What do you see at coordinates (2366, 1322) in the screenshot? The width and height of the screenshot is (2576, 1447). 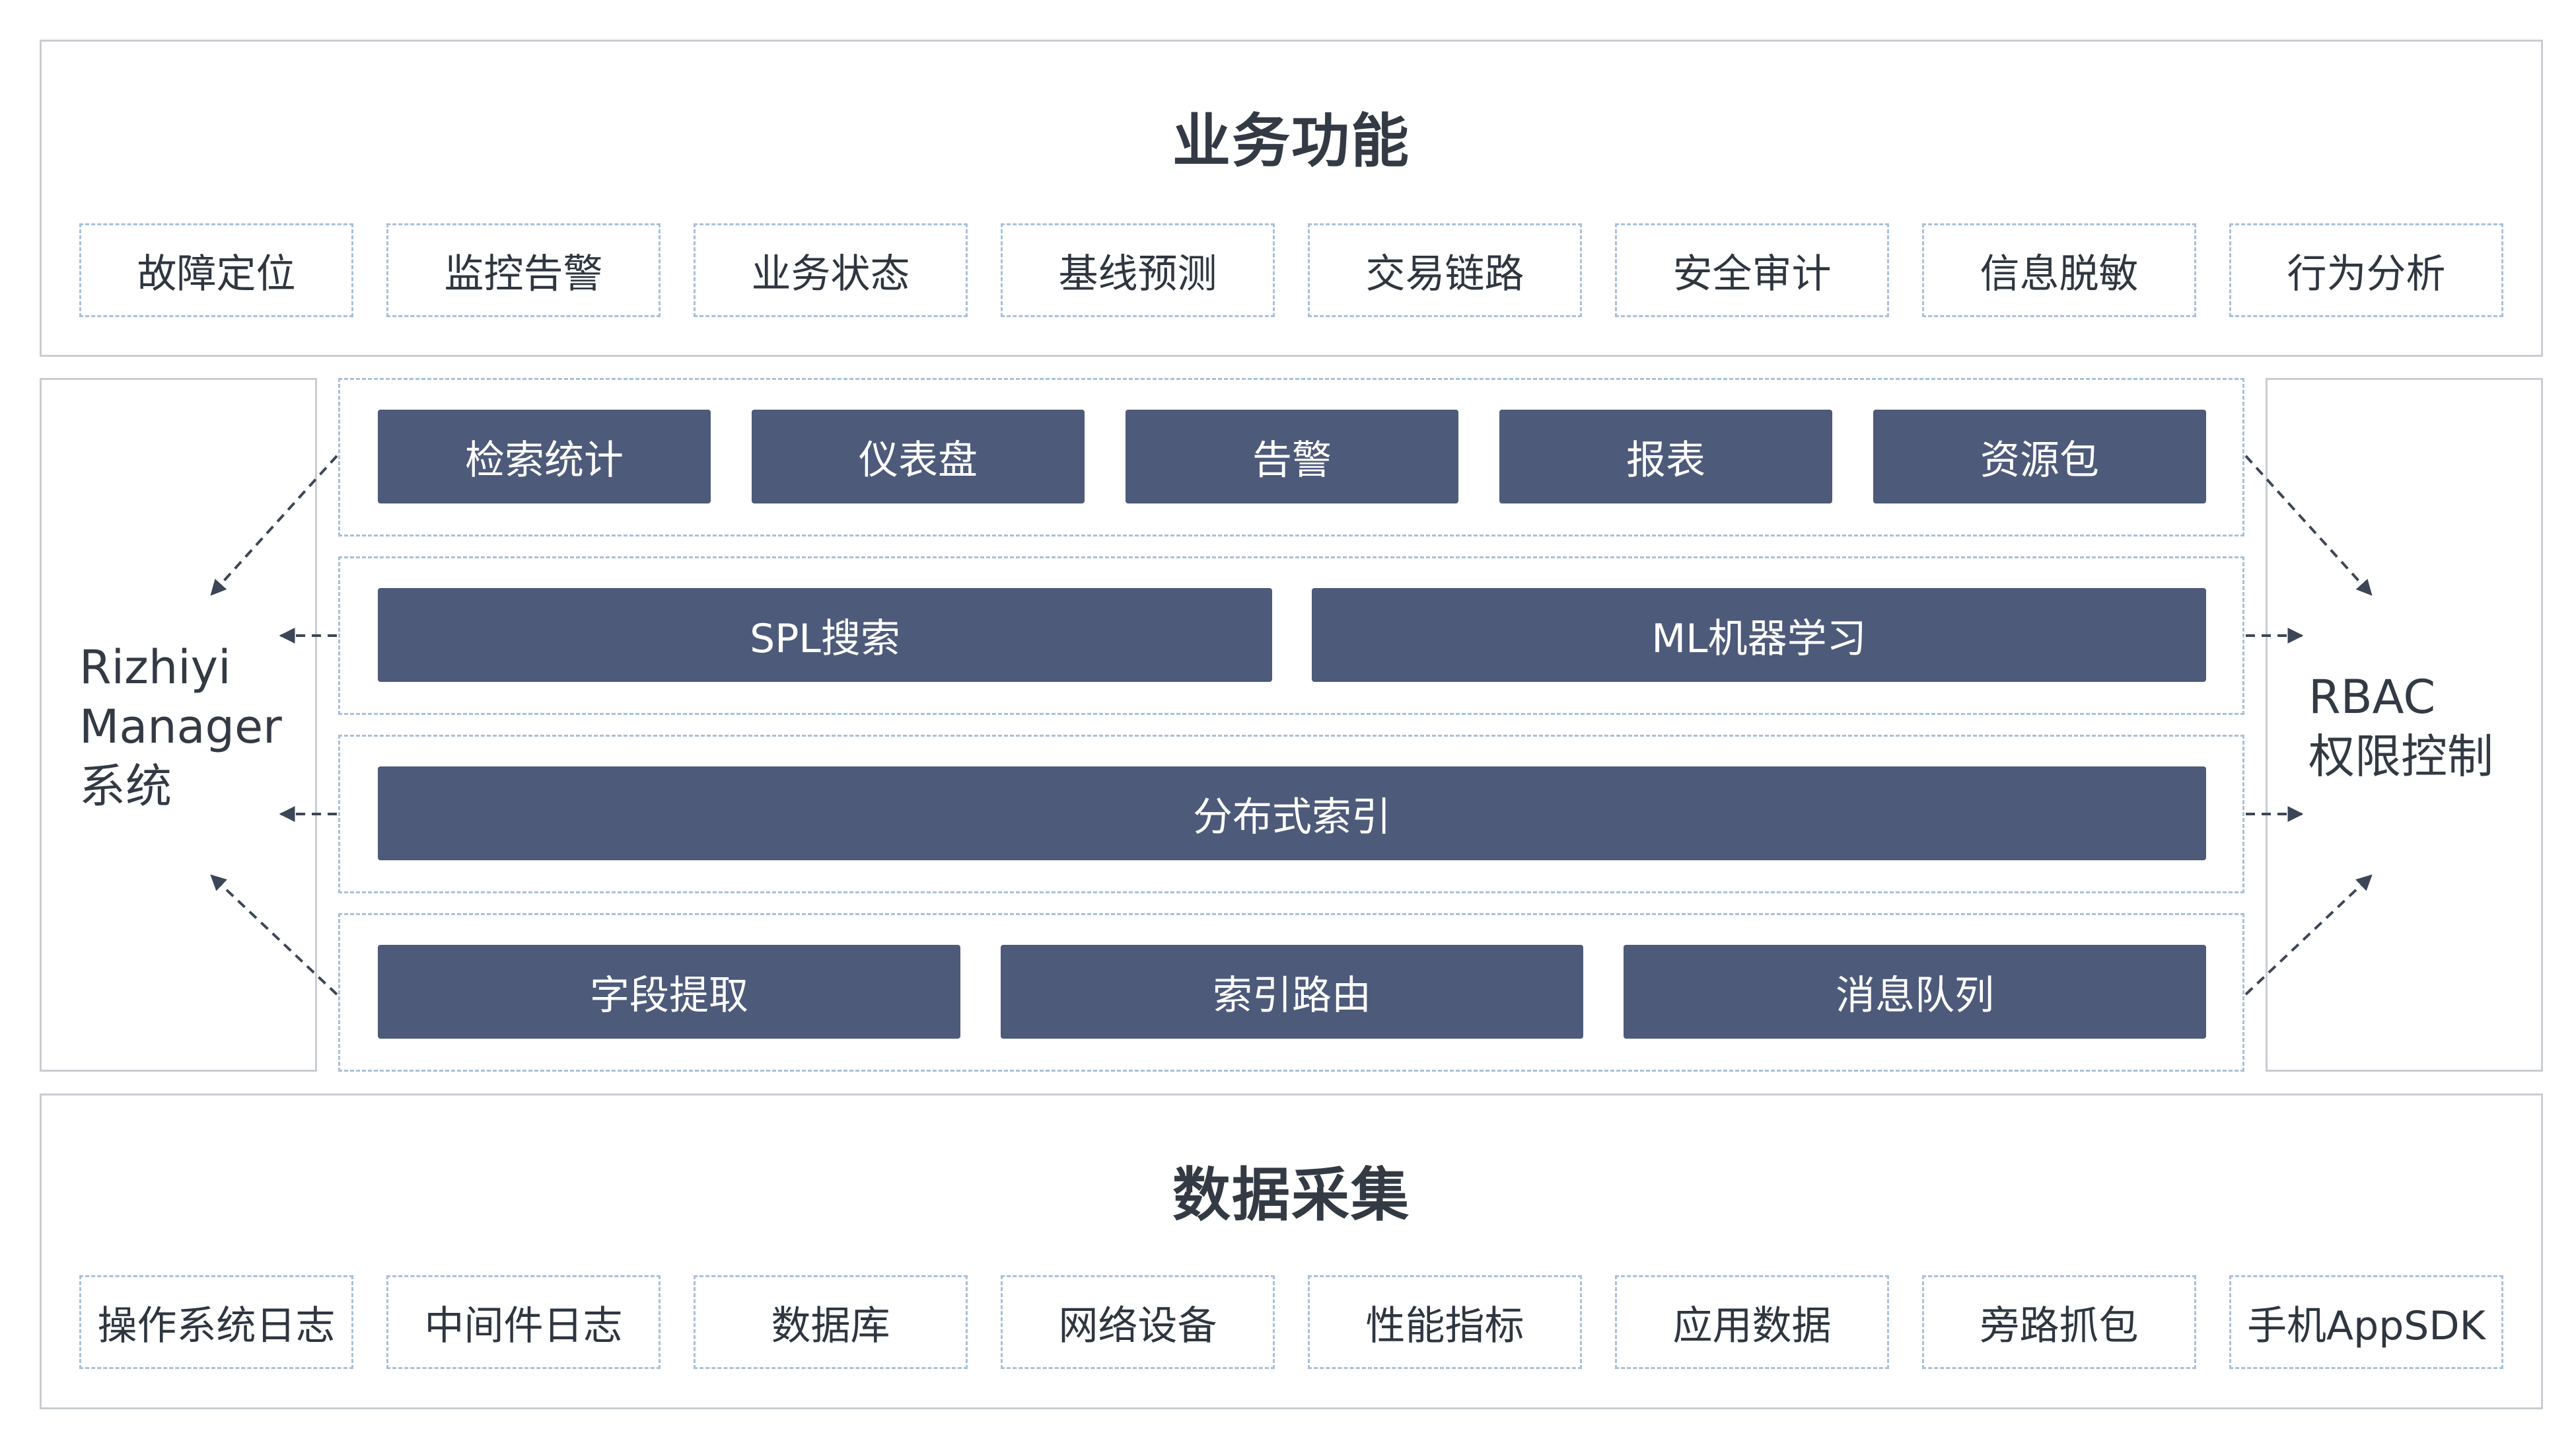 I see `collection-item: 手机AppSDK` at bounding box center [2366, 1322].